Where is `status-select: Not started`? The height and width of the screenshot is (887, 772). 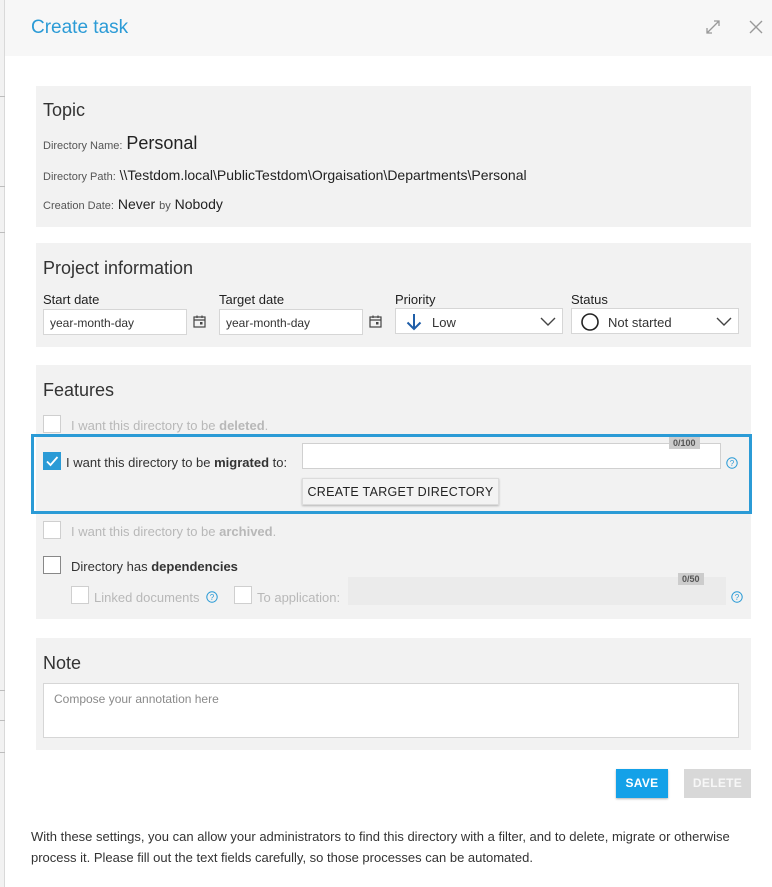
status-select: Not started is located at coordinates (655, 321).